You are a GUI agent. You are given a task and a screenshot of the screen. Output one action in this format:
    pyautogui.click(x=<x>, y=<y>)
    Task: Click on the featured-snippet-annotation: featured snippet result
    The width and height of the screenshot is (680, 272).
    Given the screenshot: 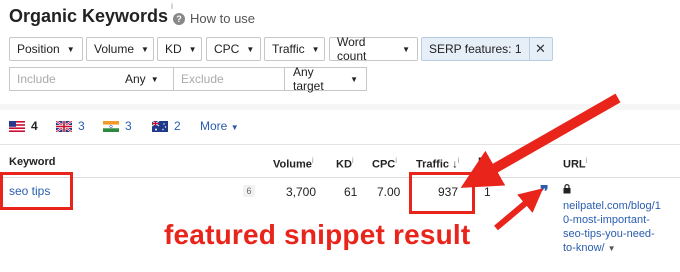 What is the action you would take?
    pyautogui.click(x=317, y=234)
    